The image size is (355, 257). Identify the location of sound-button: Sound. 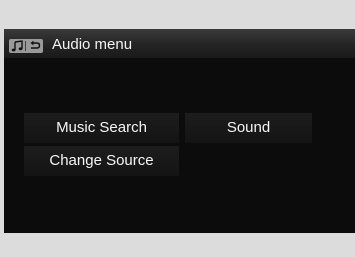
(248, 128).